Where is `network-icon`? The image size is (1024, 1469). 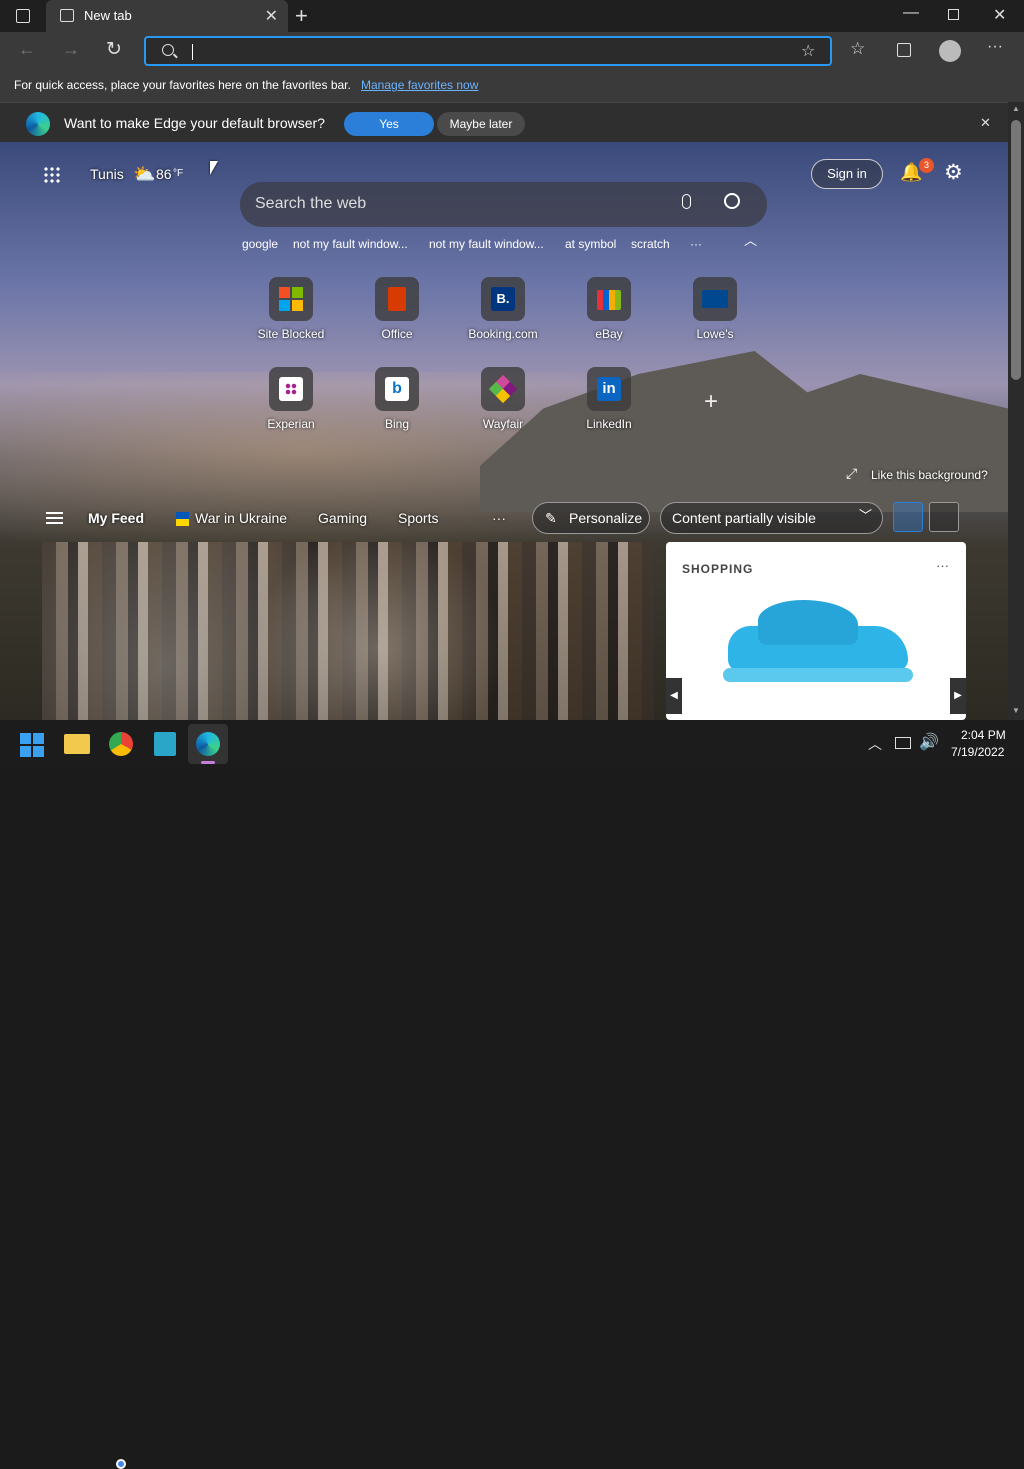 network-icon is located at coordinates (903, 743).